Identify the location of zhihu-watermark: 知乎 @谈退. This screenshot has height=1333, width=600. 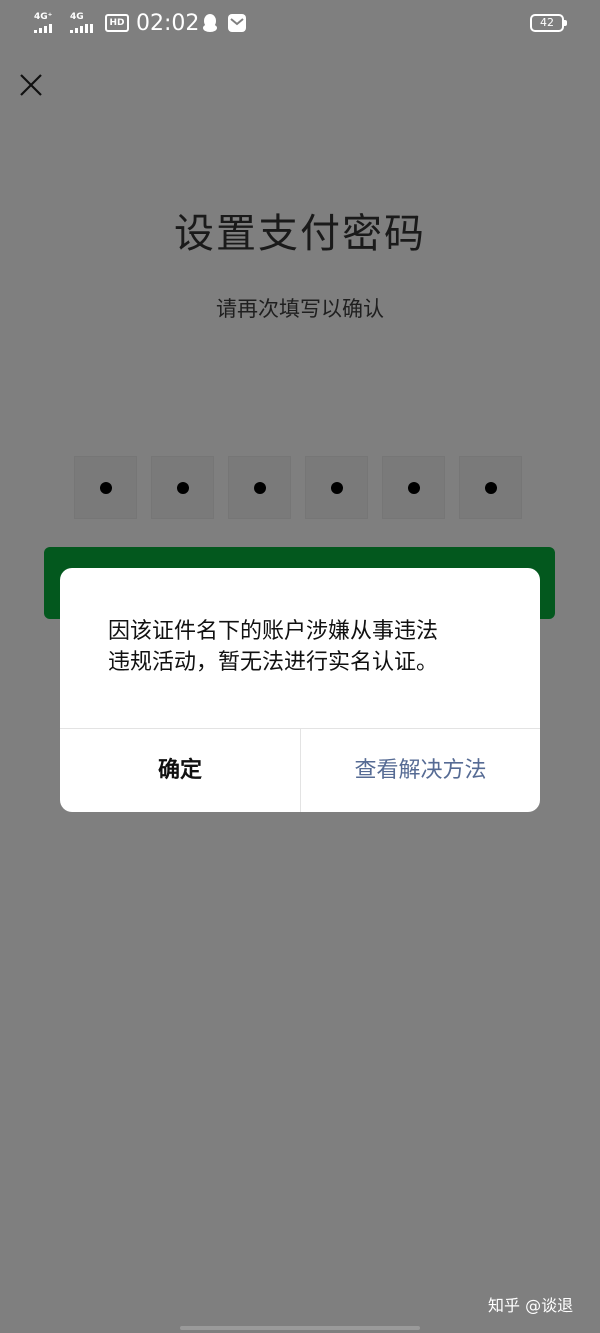
(531, 1305).